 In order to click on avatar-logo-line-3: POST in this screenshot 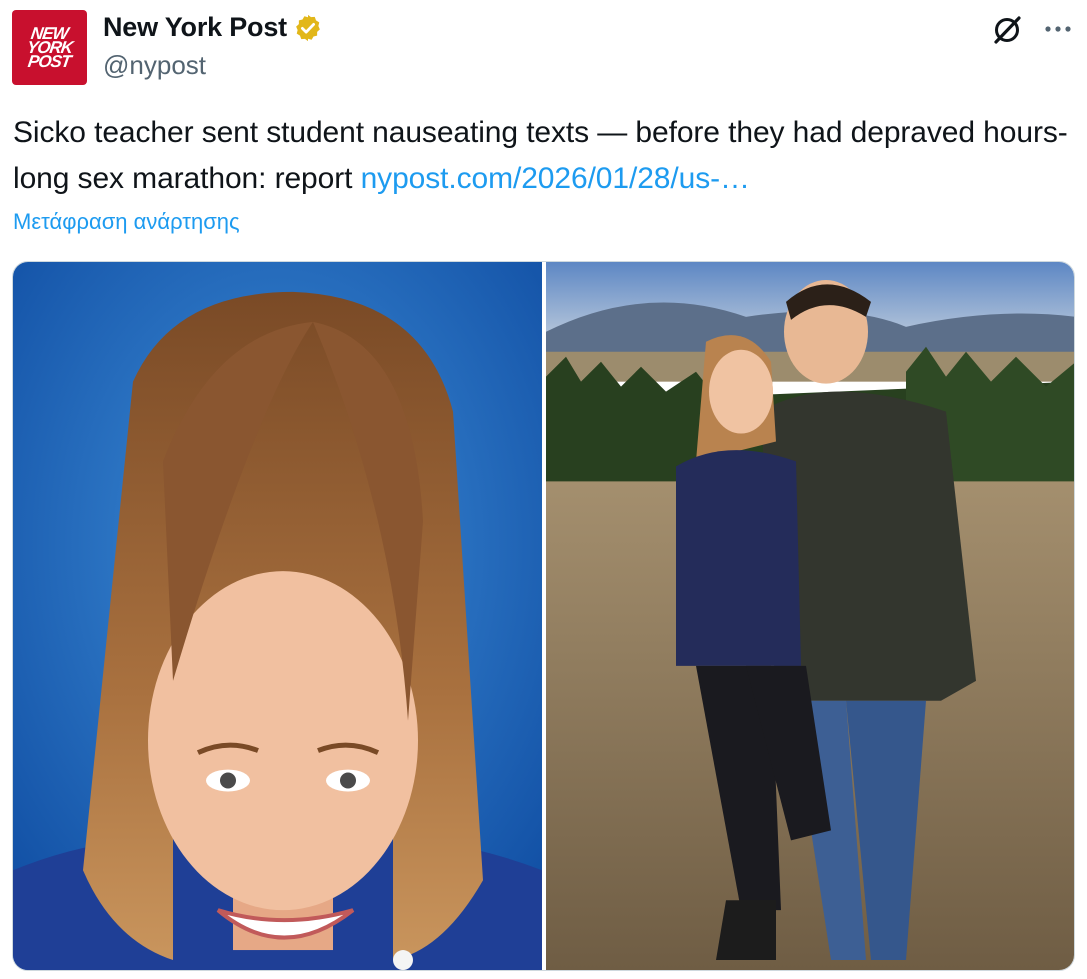, I will do `click(50, 61)`.